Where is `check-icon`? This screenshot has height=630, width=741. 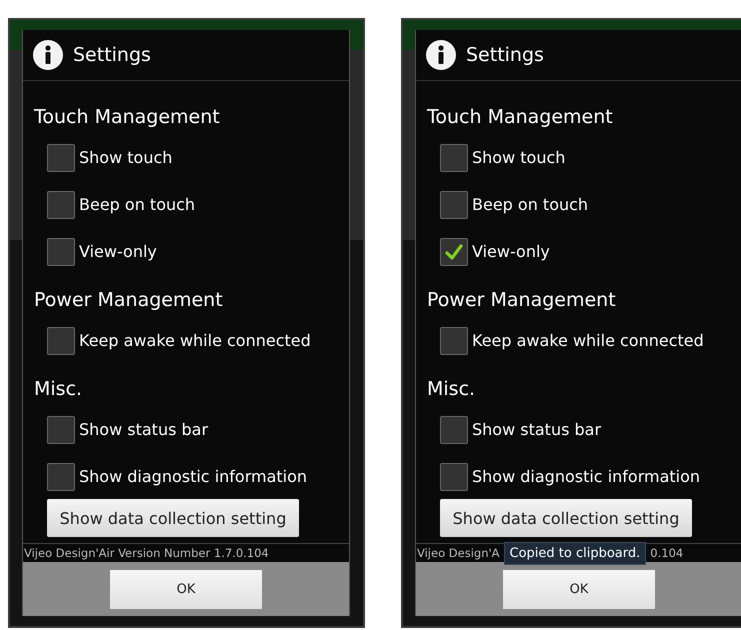
check-icon is located at coordinates (454, 252).